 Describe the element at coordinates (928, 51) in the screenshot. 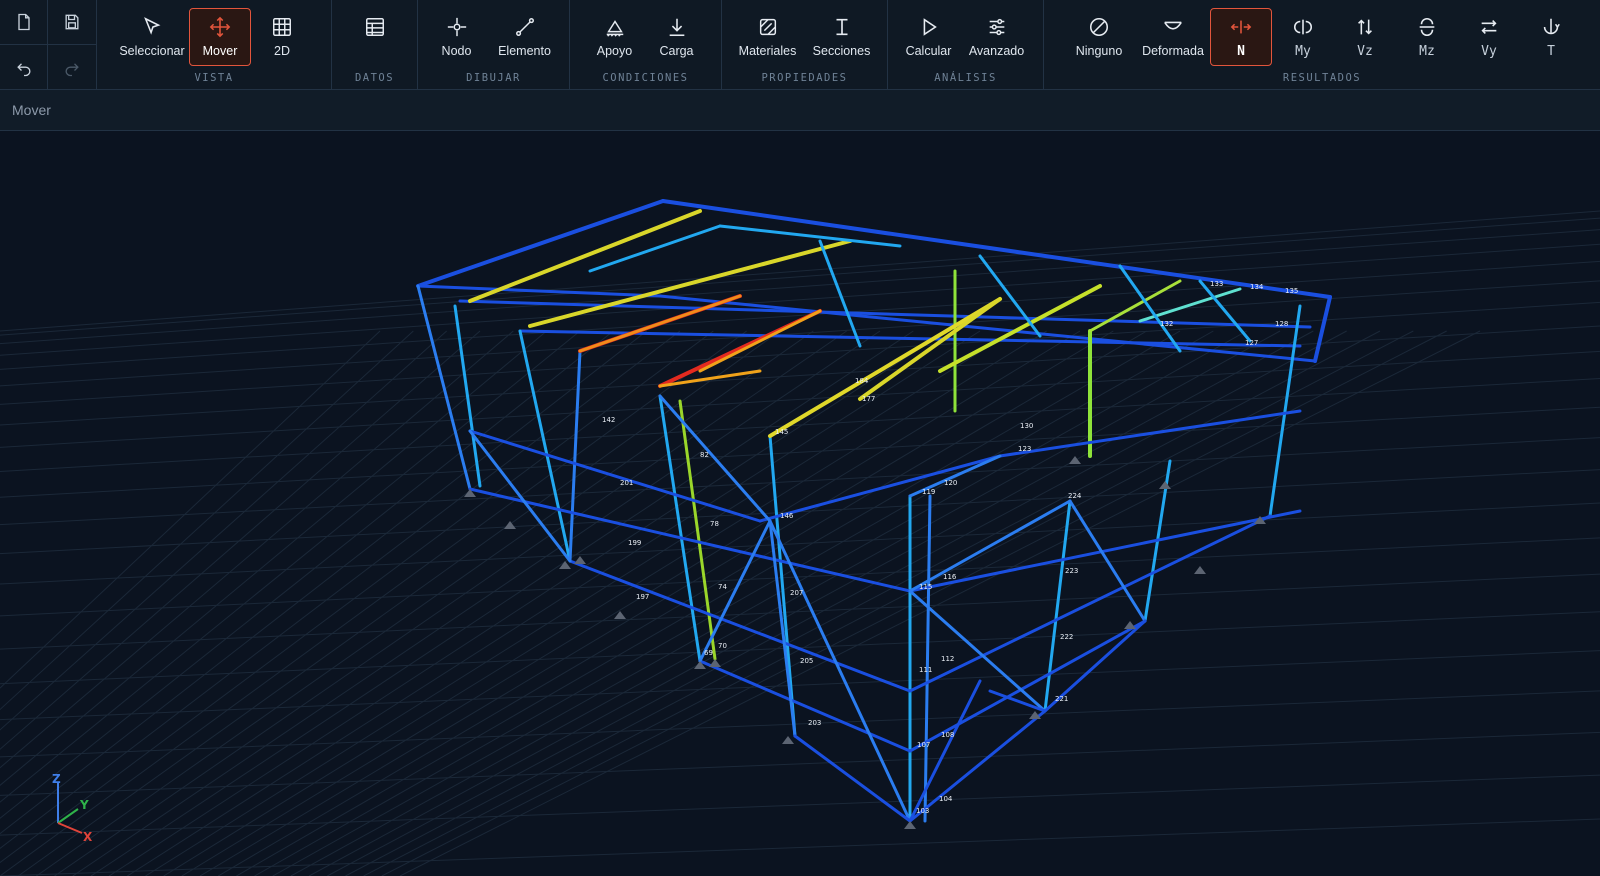

I see `calcular-label: Calcular` at that location.